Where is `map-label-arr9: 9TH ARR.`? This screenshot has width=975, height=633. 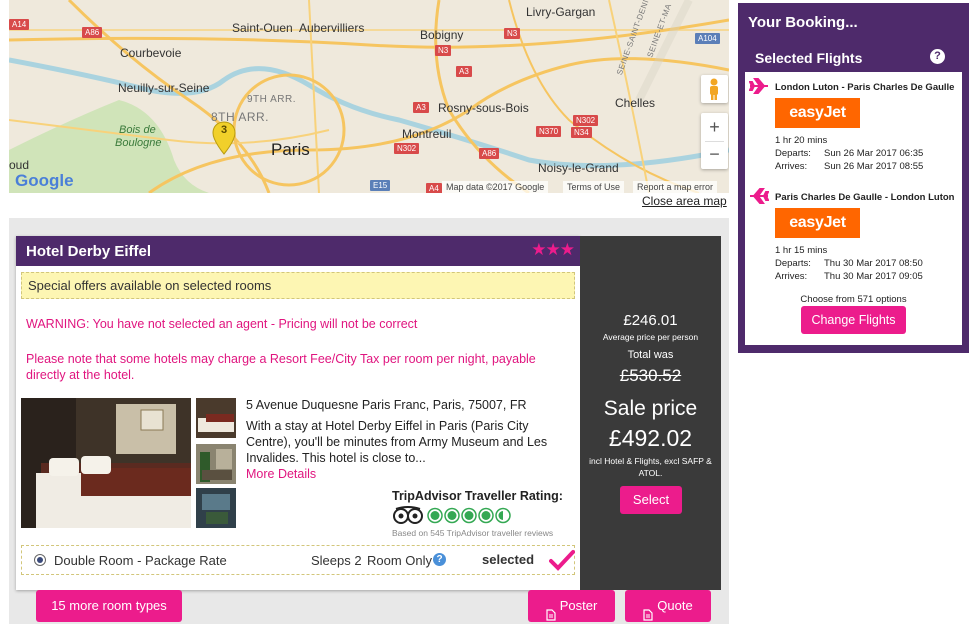 map-label-arr9: 9TH ARR. is located at coordinates (272, 99).